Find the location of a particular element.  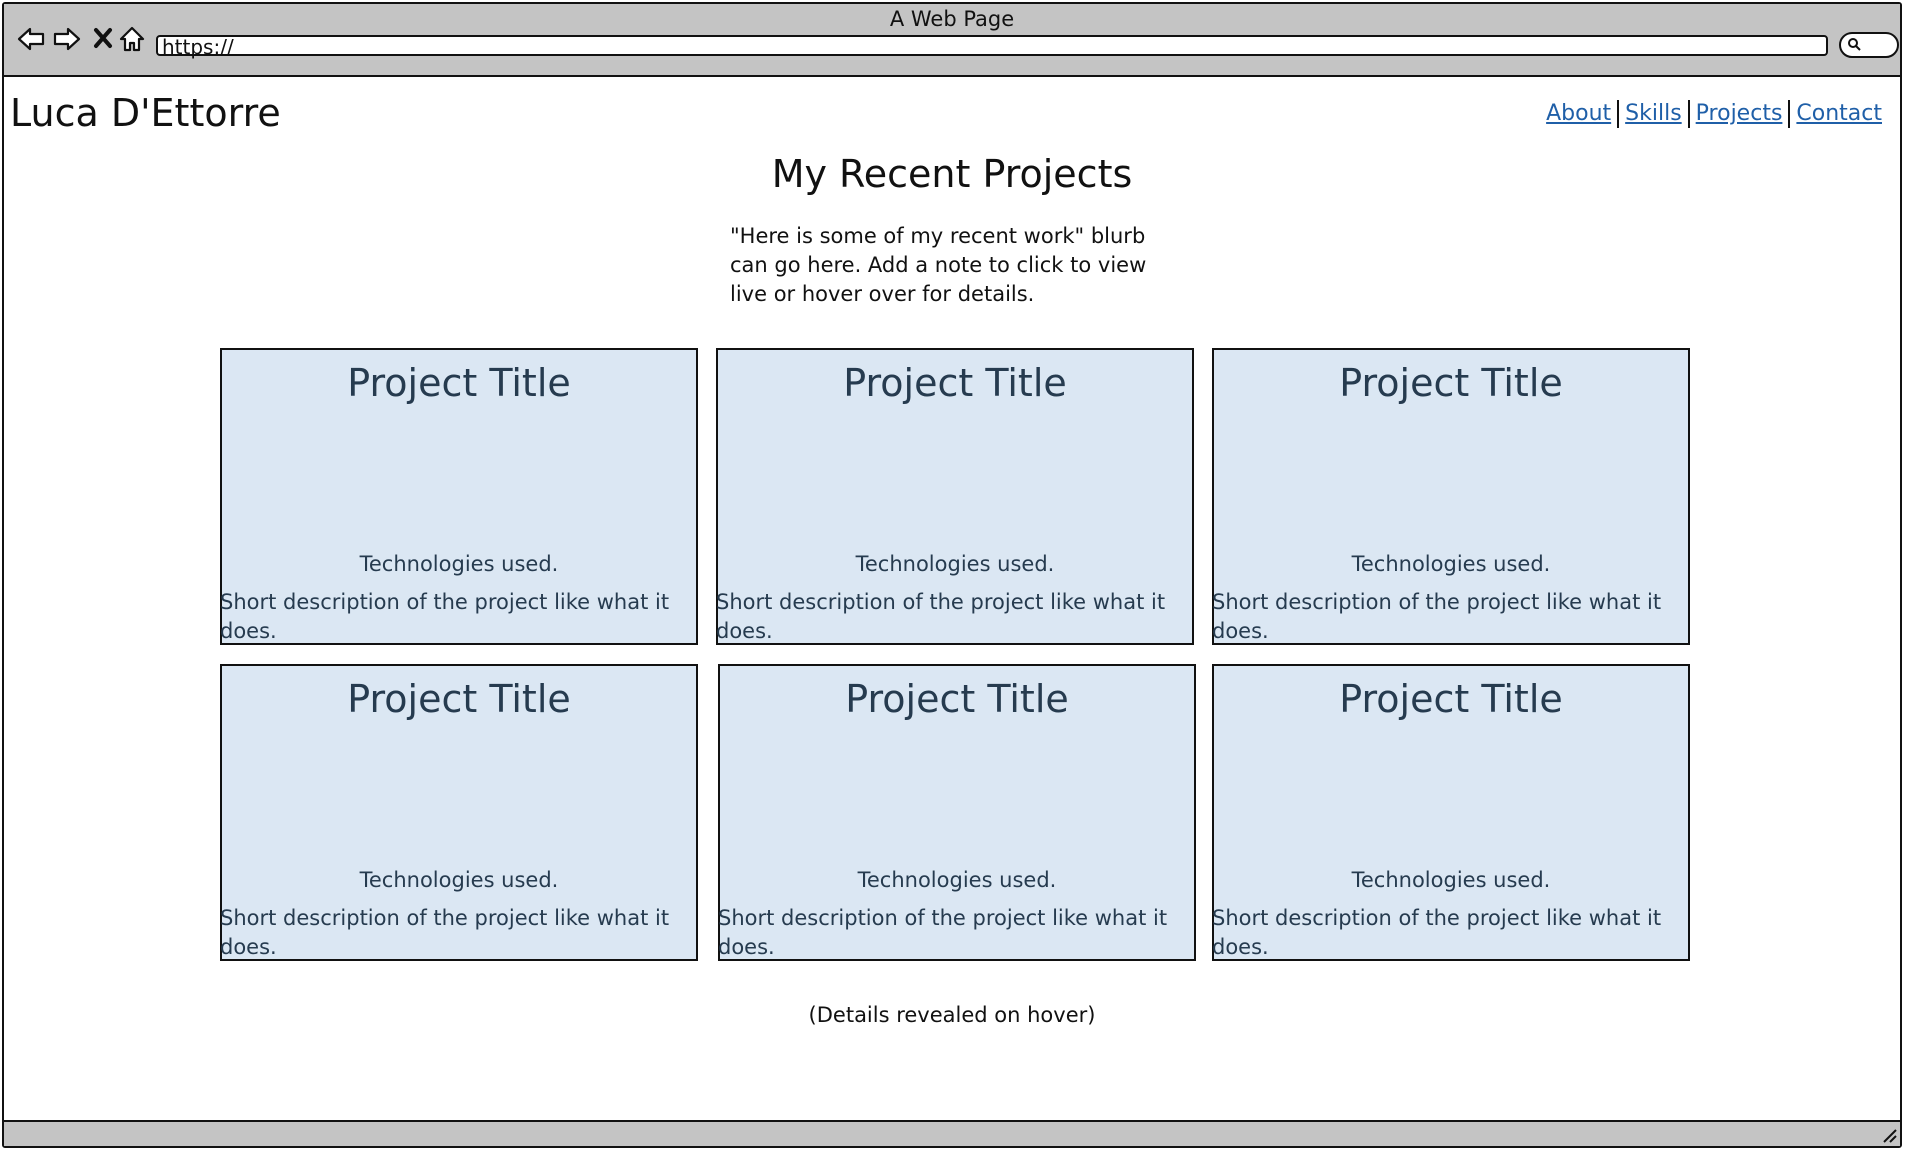

nav-link-about: About is located at coordinates (1578, 114).